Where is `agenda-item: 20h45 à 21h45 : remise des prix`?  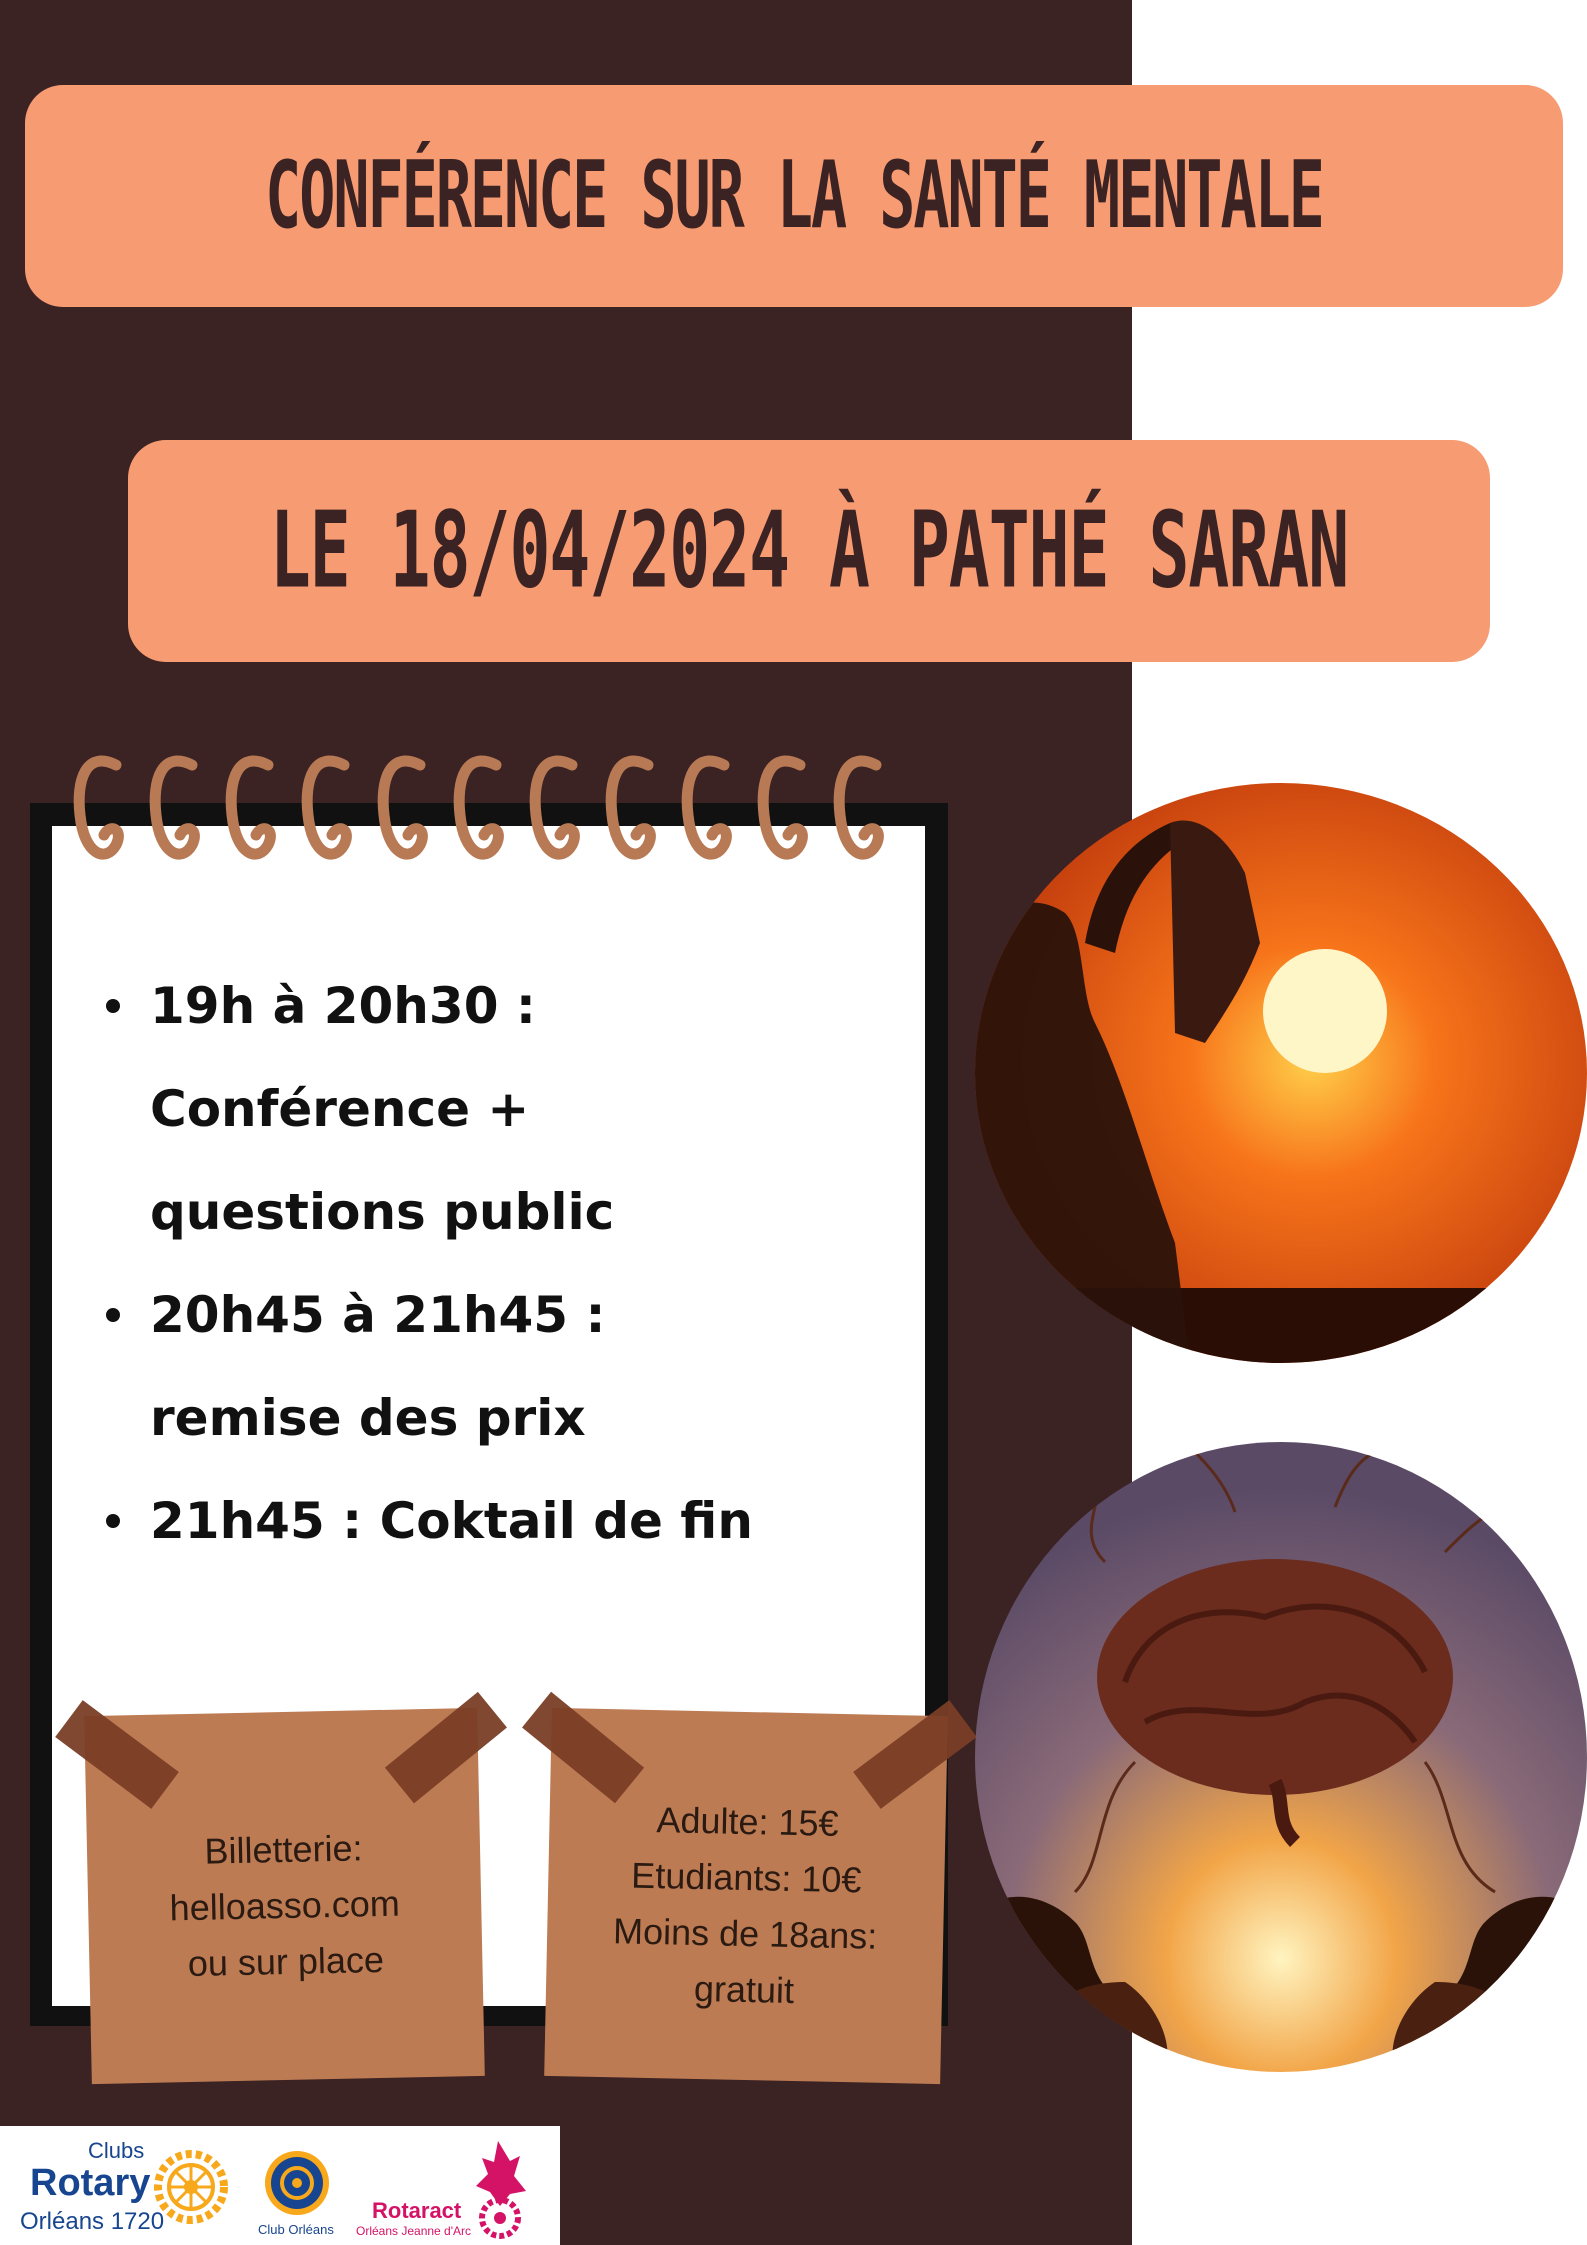
agenda-item: 20h45 à 21h45 : remise des prix is located at coordinates (500, 1367).